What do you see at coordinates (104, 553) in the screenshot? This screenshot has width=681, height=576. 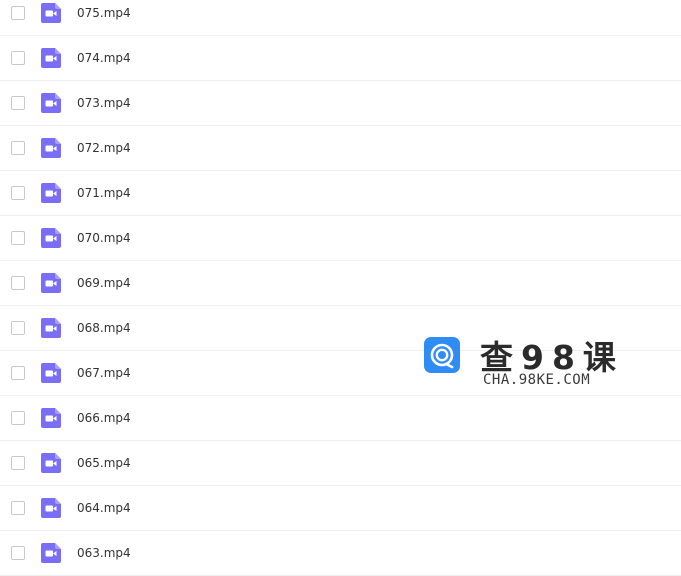 I see `file-name: 063.mp4` at bounding box center [104, 553].